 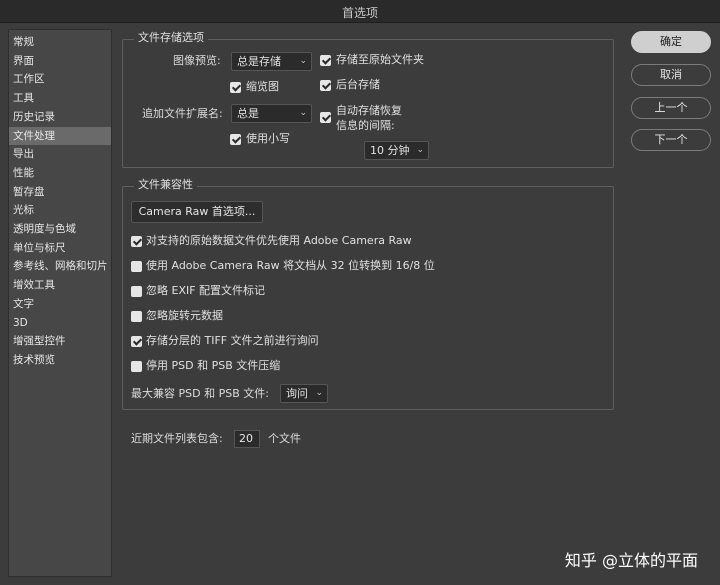 I want to click on sidebar-item: 参考线、网格和切片, so click(x=60, y=266).